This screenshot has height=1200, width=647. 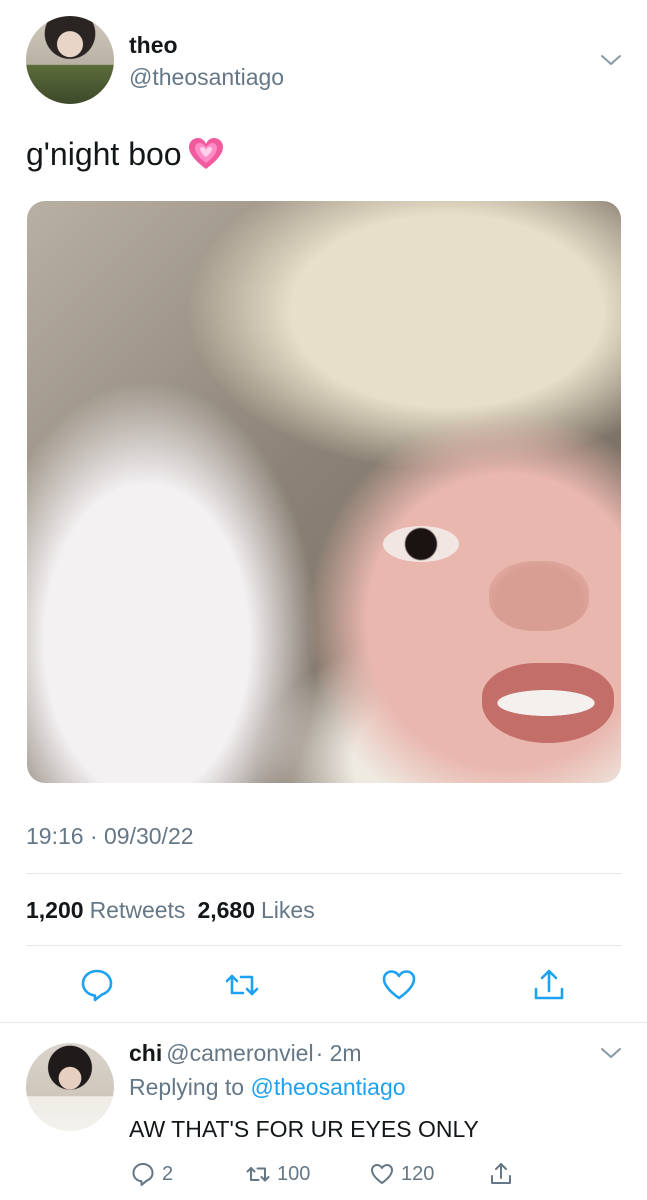 I want to click on likes-count: 2,680, so click(x=226, y=910).